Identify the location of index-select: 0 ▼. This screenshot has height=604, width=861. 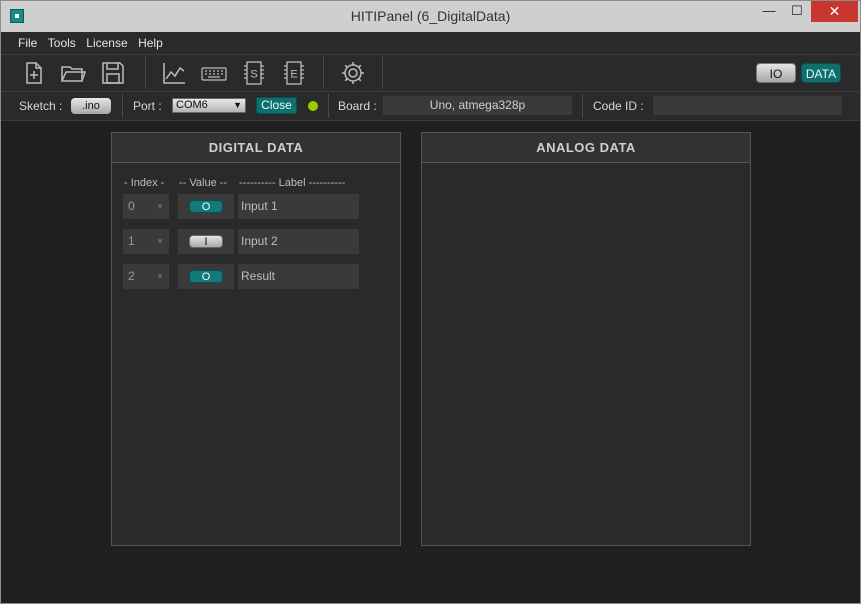
(146, 206).